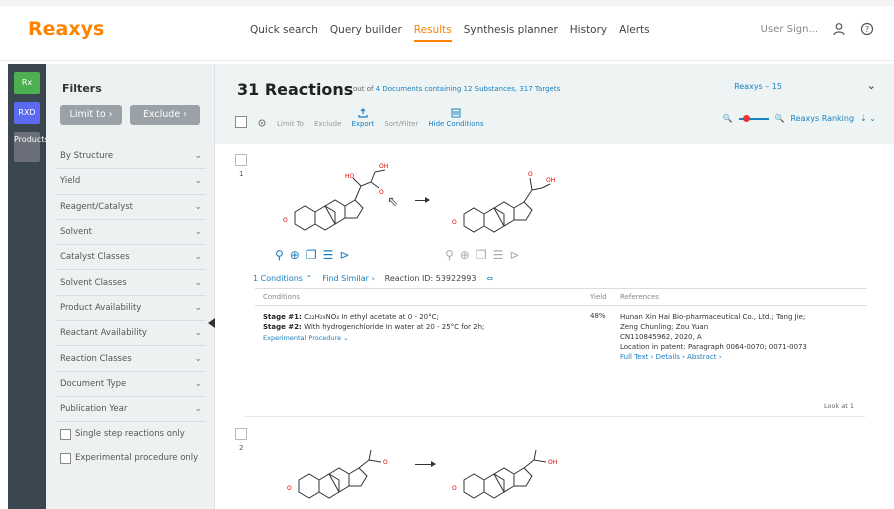 This screenshot has height=509, width=894. I want to click on conditions-toggle: 1 Conditions ⌃, so click(282, 278).